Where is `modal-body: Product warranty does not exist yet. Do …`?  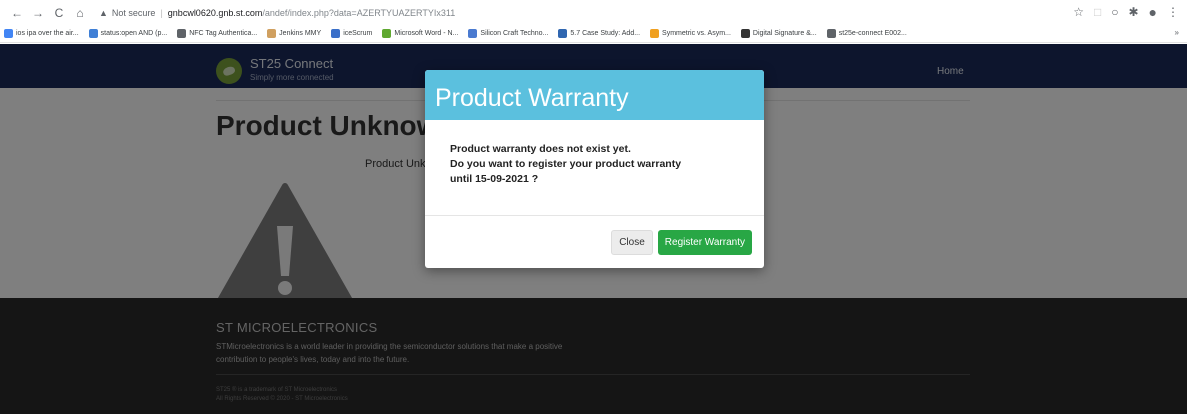 modal-body: Product warranty does not exist yet. Do … is located at coordinates (594, 168).